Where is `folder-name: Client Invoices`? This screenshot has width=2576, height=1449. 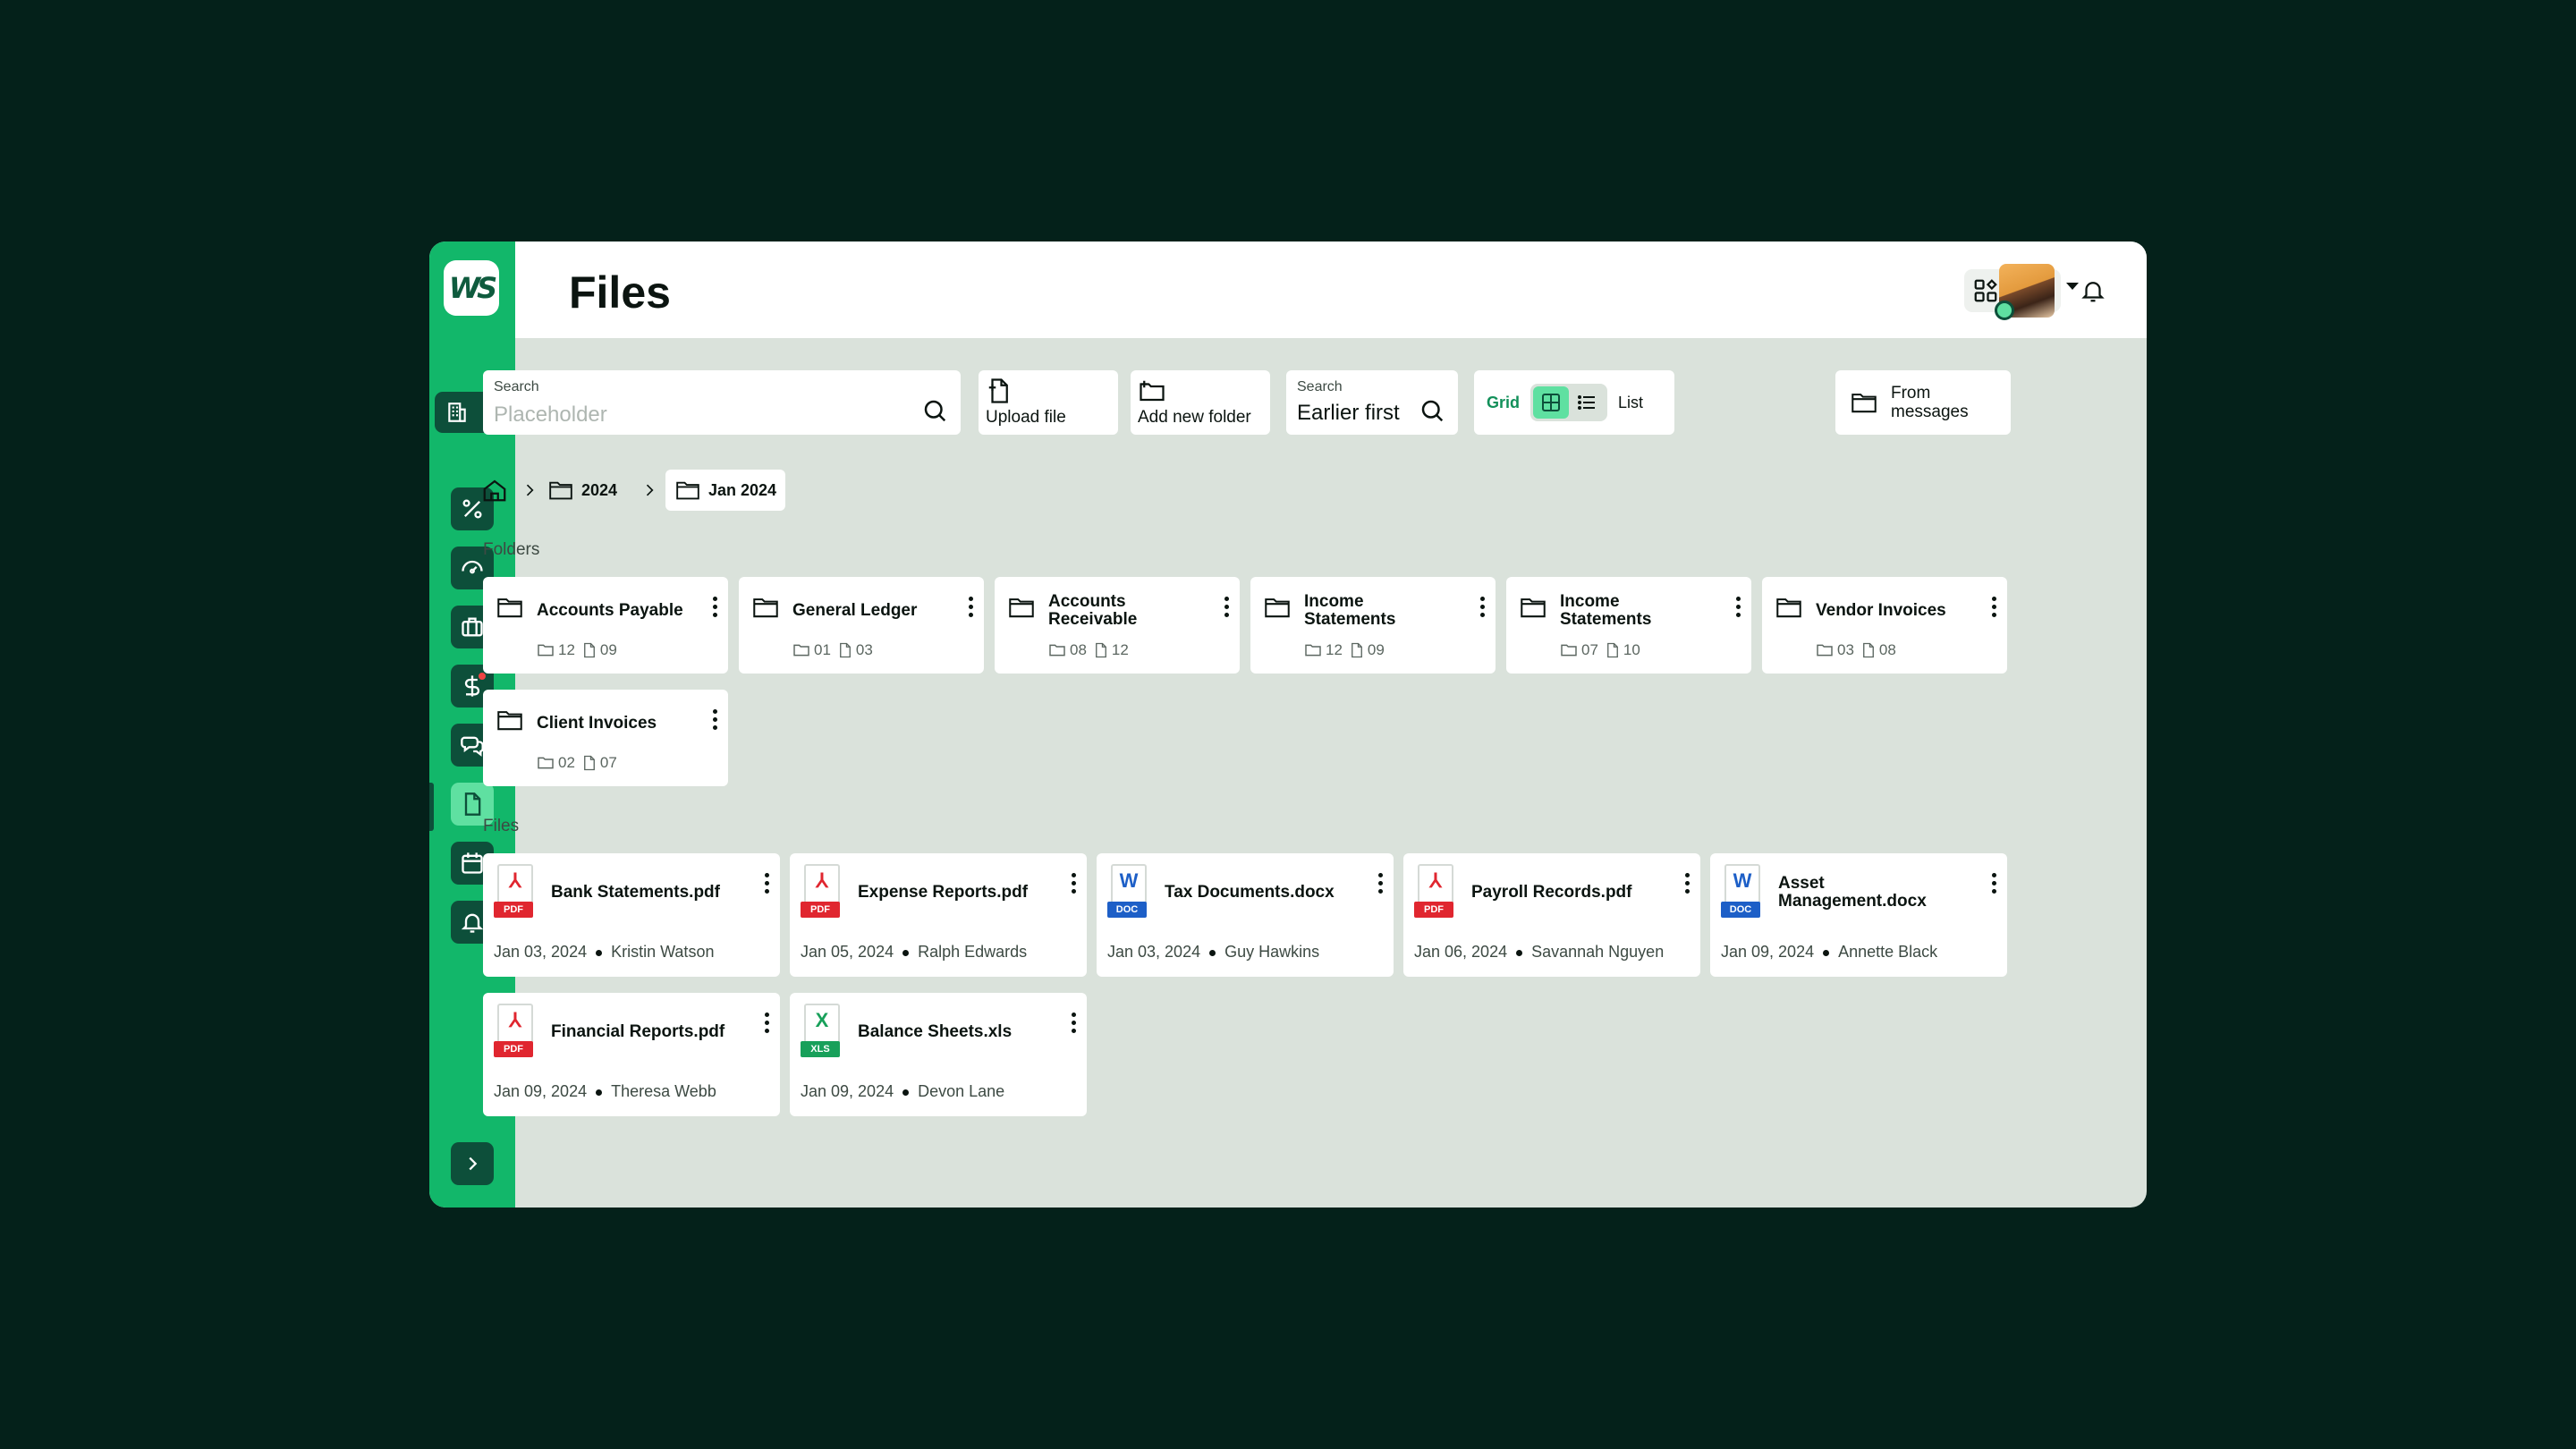 folder-name: Client Invoices is located at coordinates (597, 723).